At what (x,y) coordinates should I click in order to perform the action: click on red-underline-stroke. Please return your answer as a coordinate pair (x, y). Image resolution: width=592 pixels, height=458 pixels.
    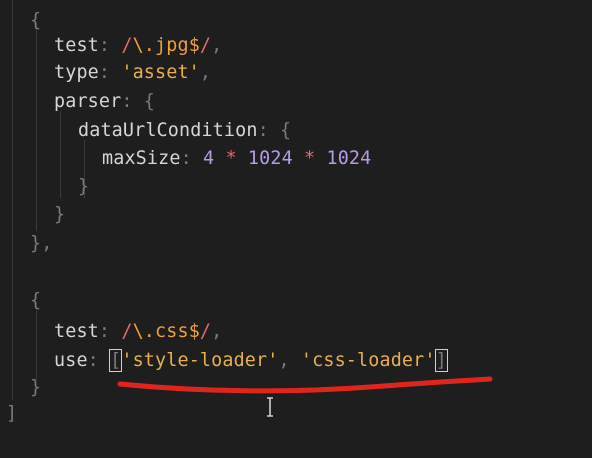
    Looking at the image, I should click on (305, 385).